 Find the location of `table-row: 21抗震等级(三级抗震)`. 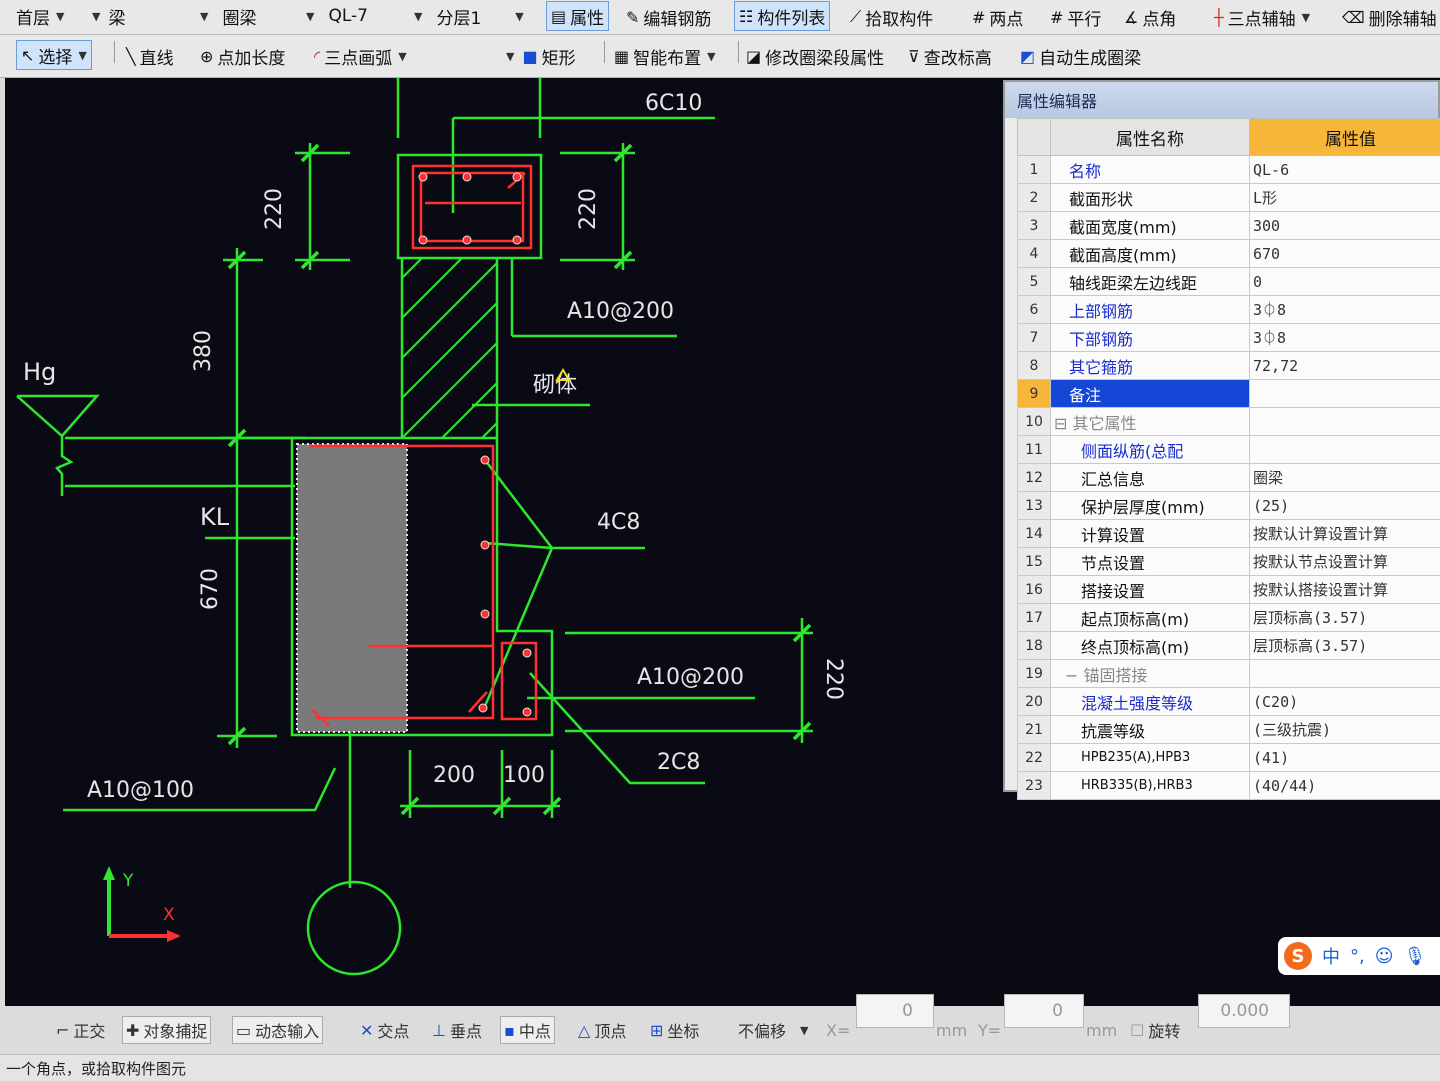

table-row: 21抗震等级(三级抗震) is located at coordinates (1229, 730).